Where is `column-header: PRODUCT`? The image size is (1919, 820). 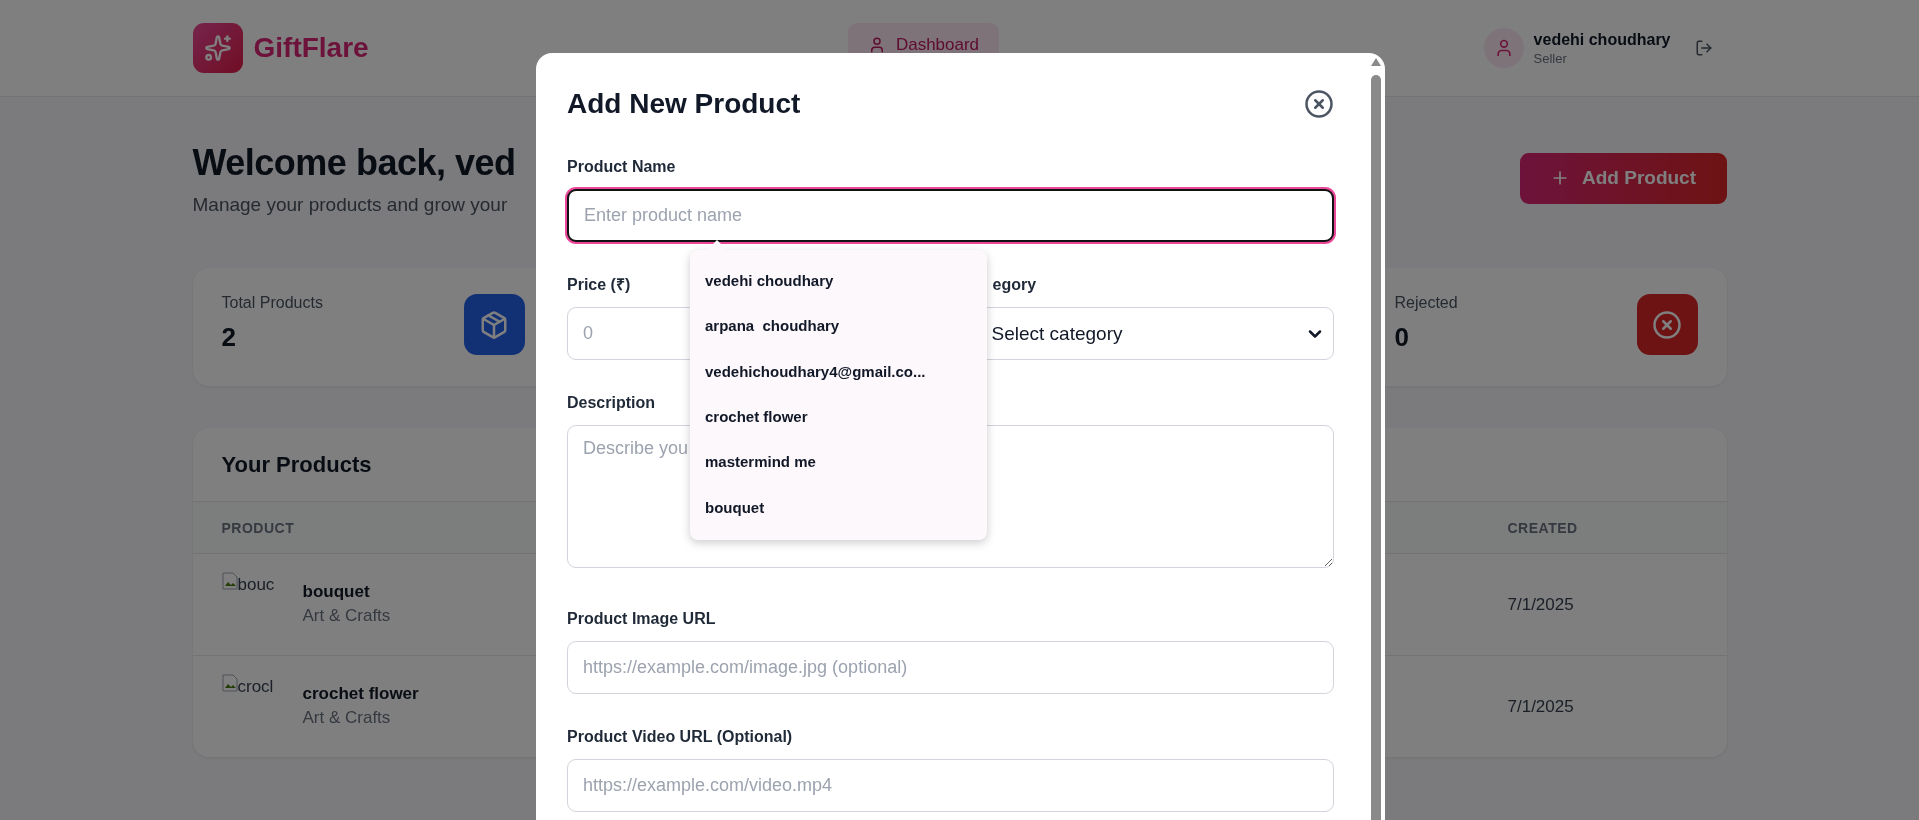
column-header: PRODUCT is located at coordinates (258, 527).